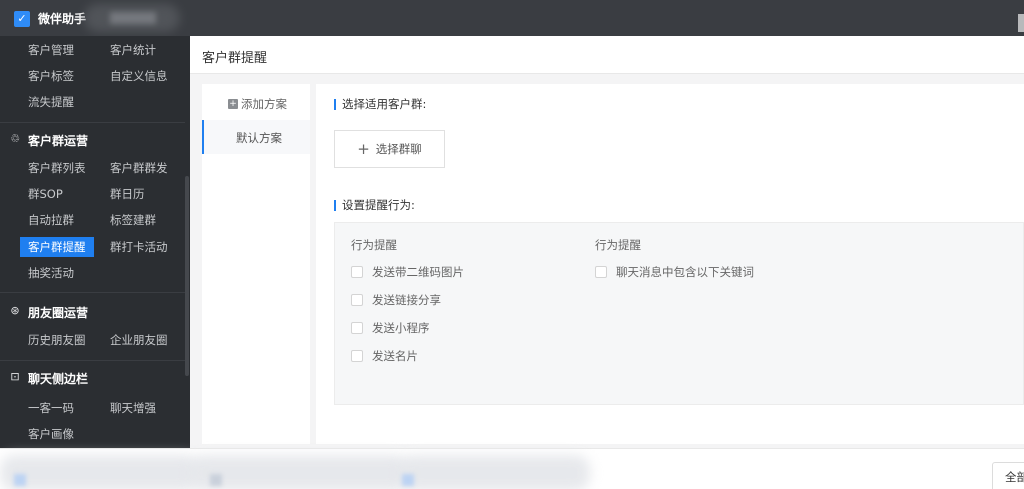  What do you see at coordinates (92, 408) in the screenshot?
I see `sidebar-row: 一客一码 聊天增强` at bounding box center [92, 408].